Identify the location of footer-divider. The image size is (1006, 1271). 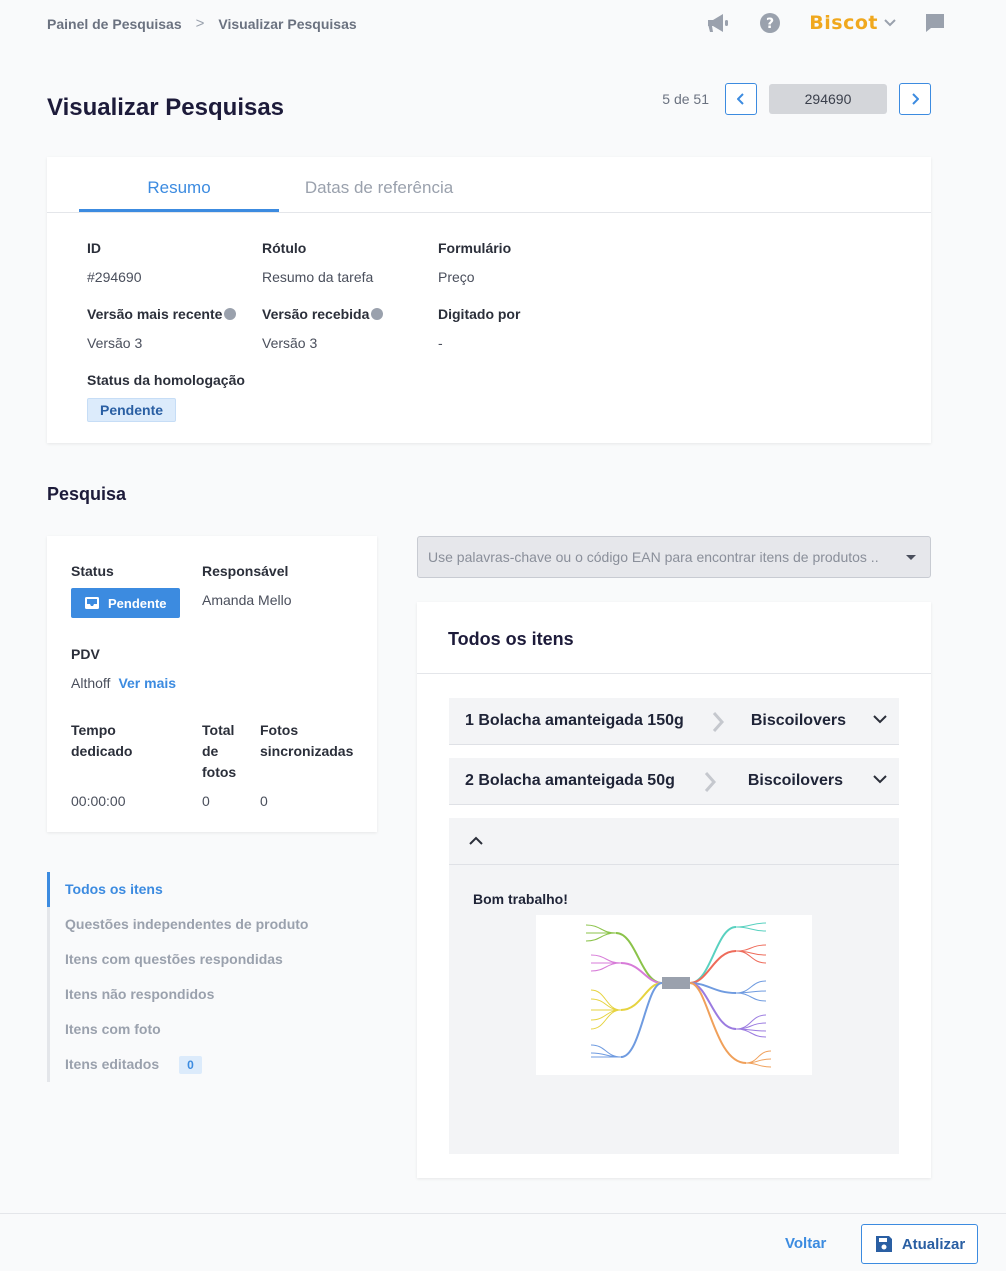
(503, 1213).